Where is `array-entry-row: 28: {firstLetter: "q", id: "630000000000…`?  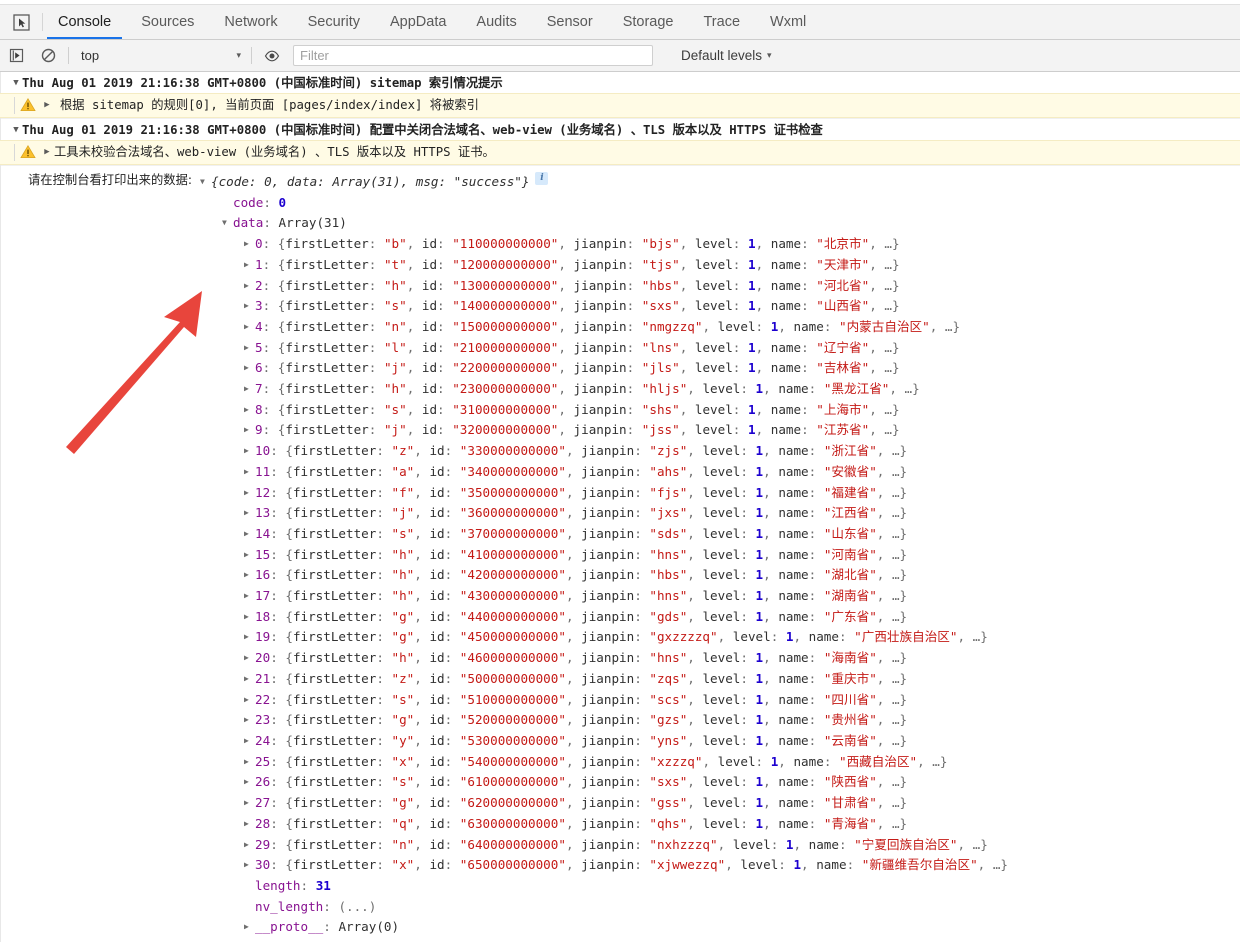
array-entry-row: 28: {firstLetter: "q", id: "630000000000… is located at coordinates (604, 824).